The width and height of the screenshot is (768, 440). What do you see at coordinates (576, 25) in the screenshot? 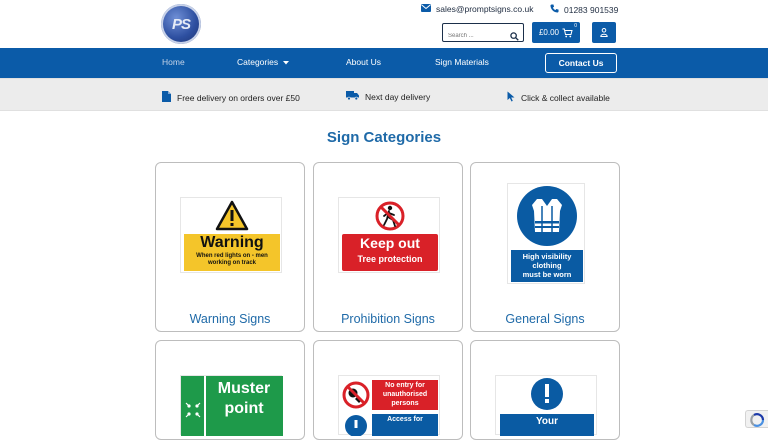
I see `cart-count-badge: 0` at bounding box center [576, 25].